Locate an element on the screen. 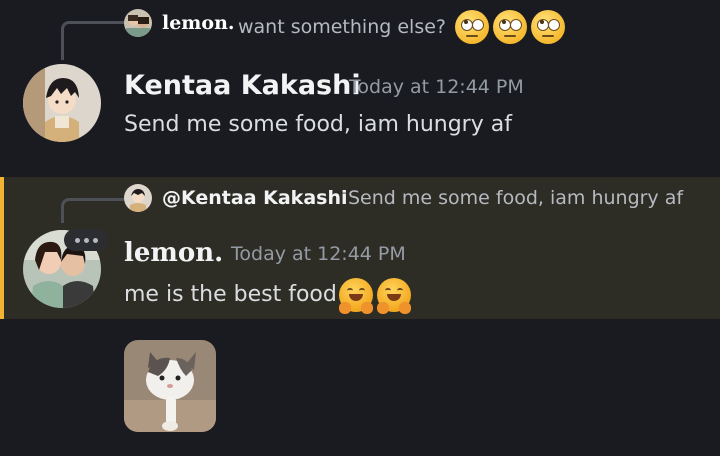  reply-mention-author: @Kentaa Kakashi is located at coordinates (255, 198).